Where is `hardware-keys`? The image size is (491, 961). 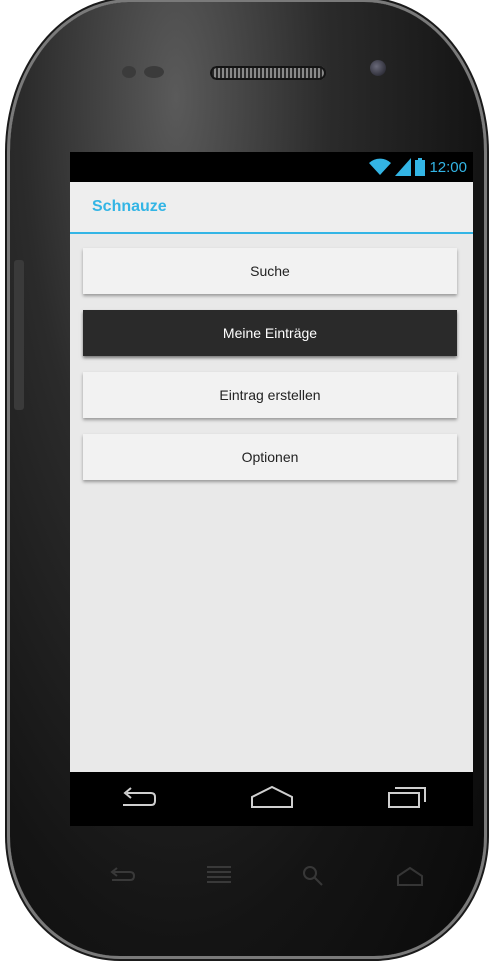
hardware-keys is located at coordinates (265, 878).